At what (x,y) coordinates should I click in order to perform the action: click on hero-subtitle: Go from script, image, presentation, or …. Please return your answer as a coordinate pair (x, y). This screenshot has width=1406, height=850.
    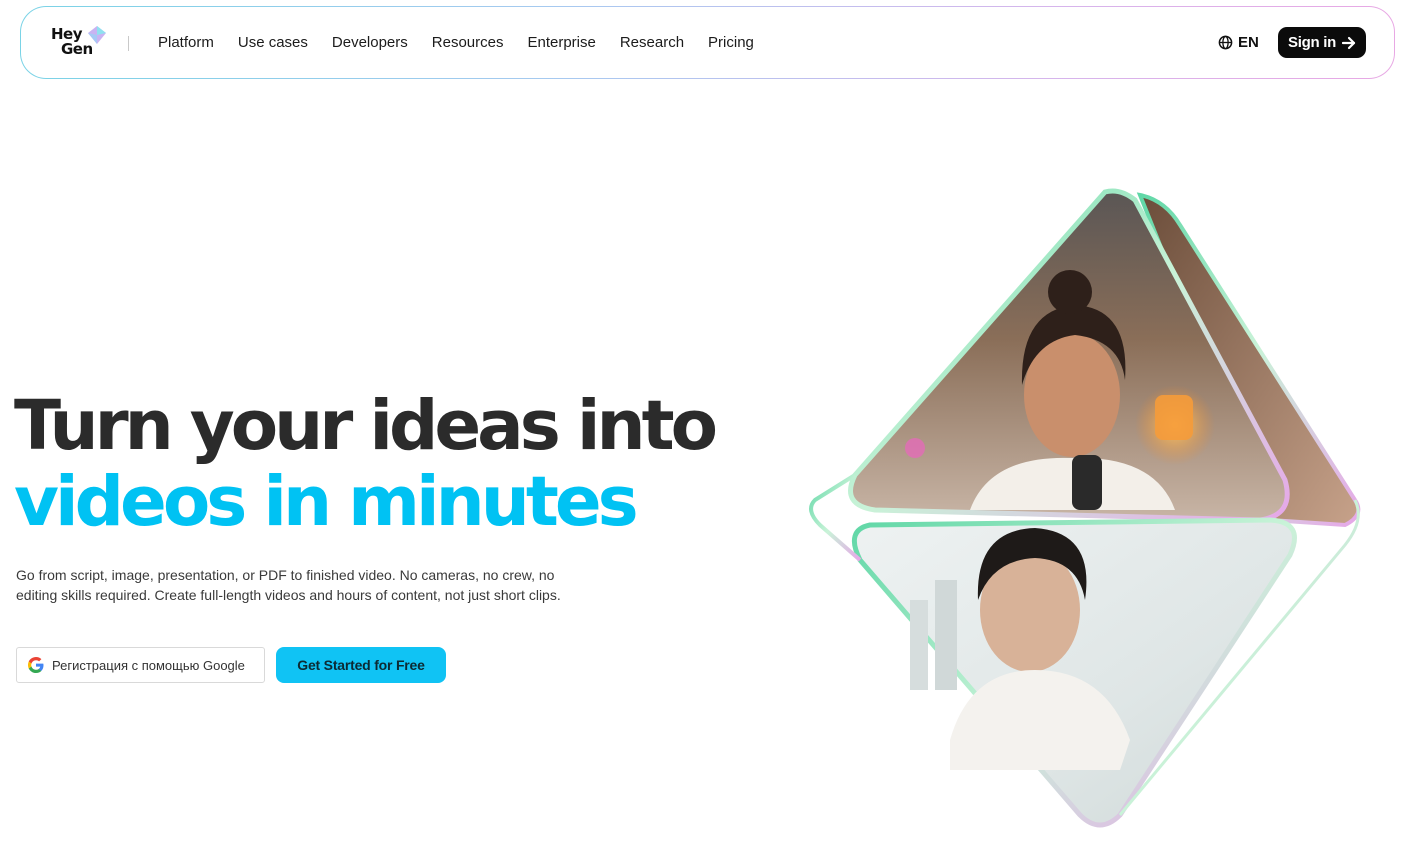
    Looking at the image, I should click on (288, 585).